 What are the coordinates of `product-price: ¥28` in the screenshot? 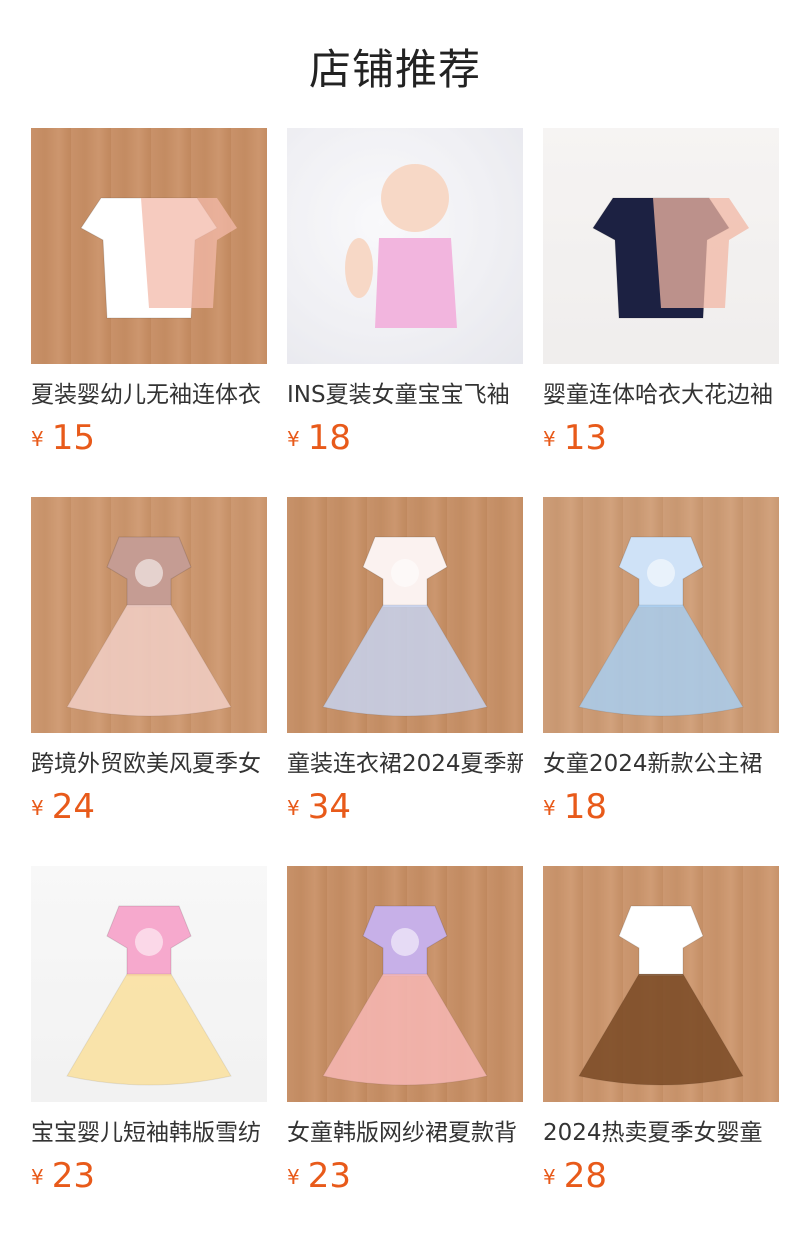 It's located at (575, 1176).